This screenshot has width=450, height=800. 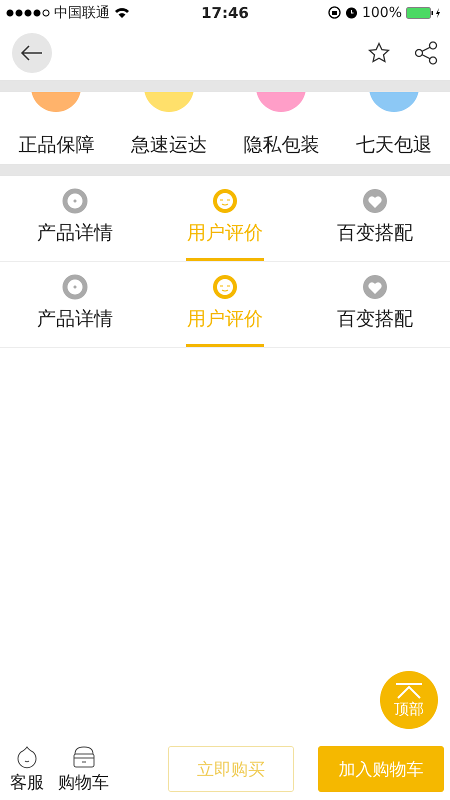 I want to click on customer-service-button: 客服, so click(x=27, y=769).